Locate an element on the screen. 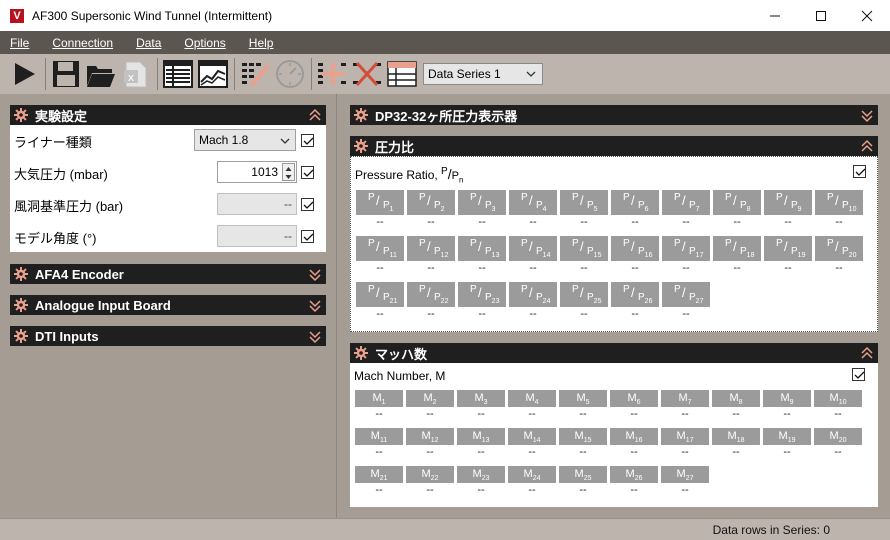  pressure-cell-label: P / P14 is located at coordinates (533, 248).